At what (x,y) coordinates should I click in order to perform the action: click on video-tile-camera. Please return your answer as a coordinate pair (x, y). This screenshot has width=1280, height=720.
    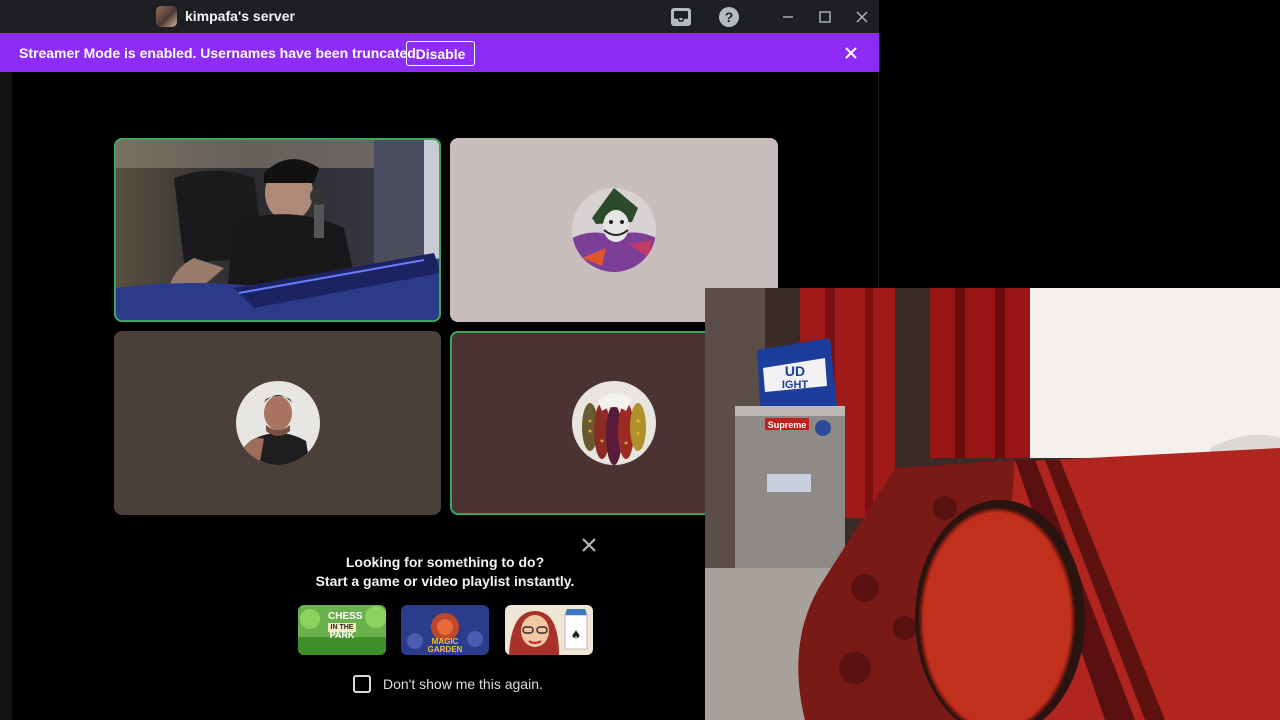
    Looking at the image, I should click on (277, 230).